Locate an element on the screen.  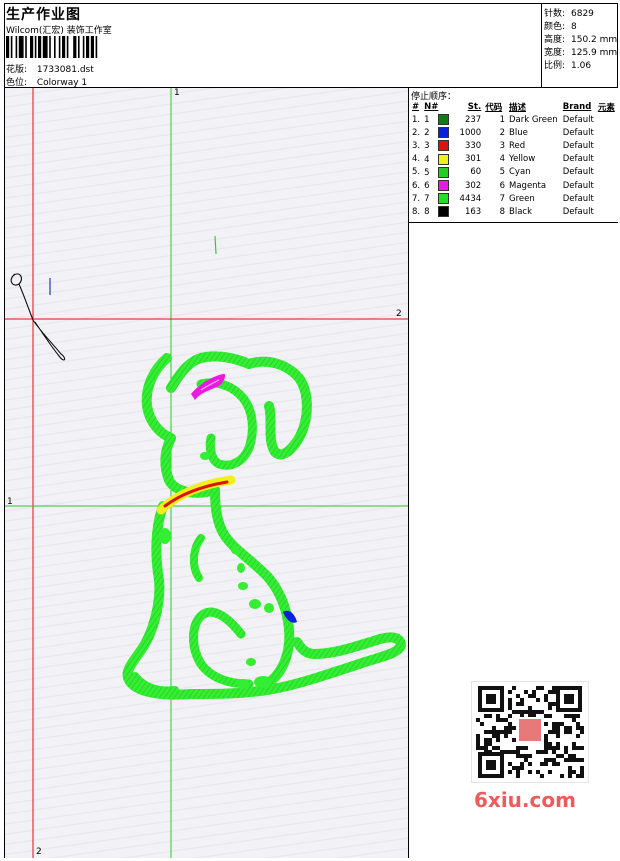
col-header: N# is located at coordinates (431, 106).